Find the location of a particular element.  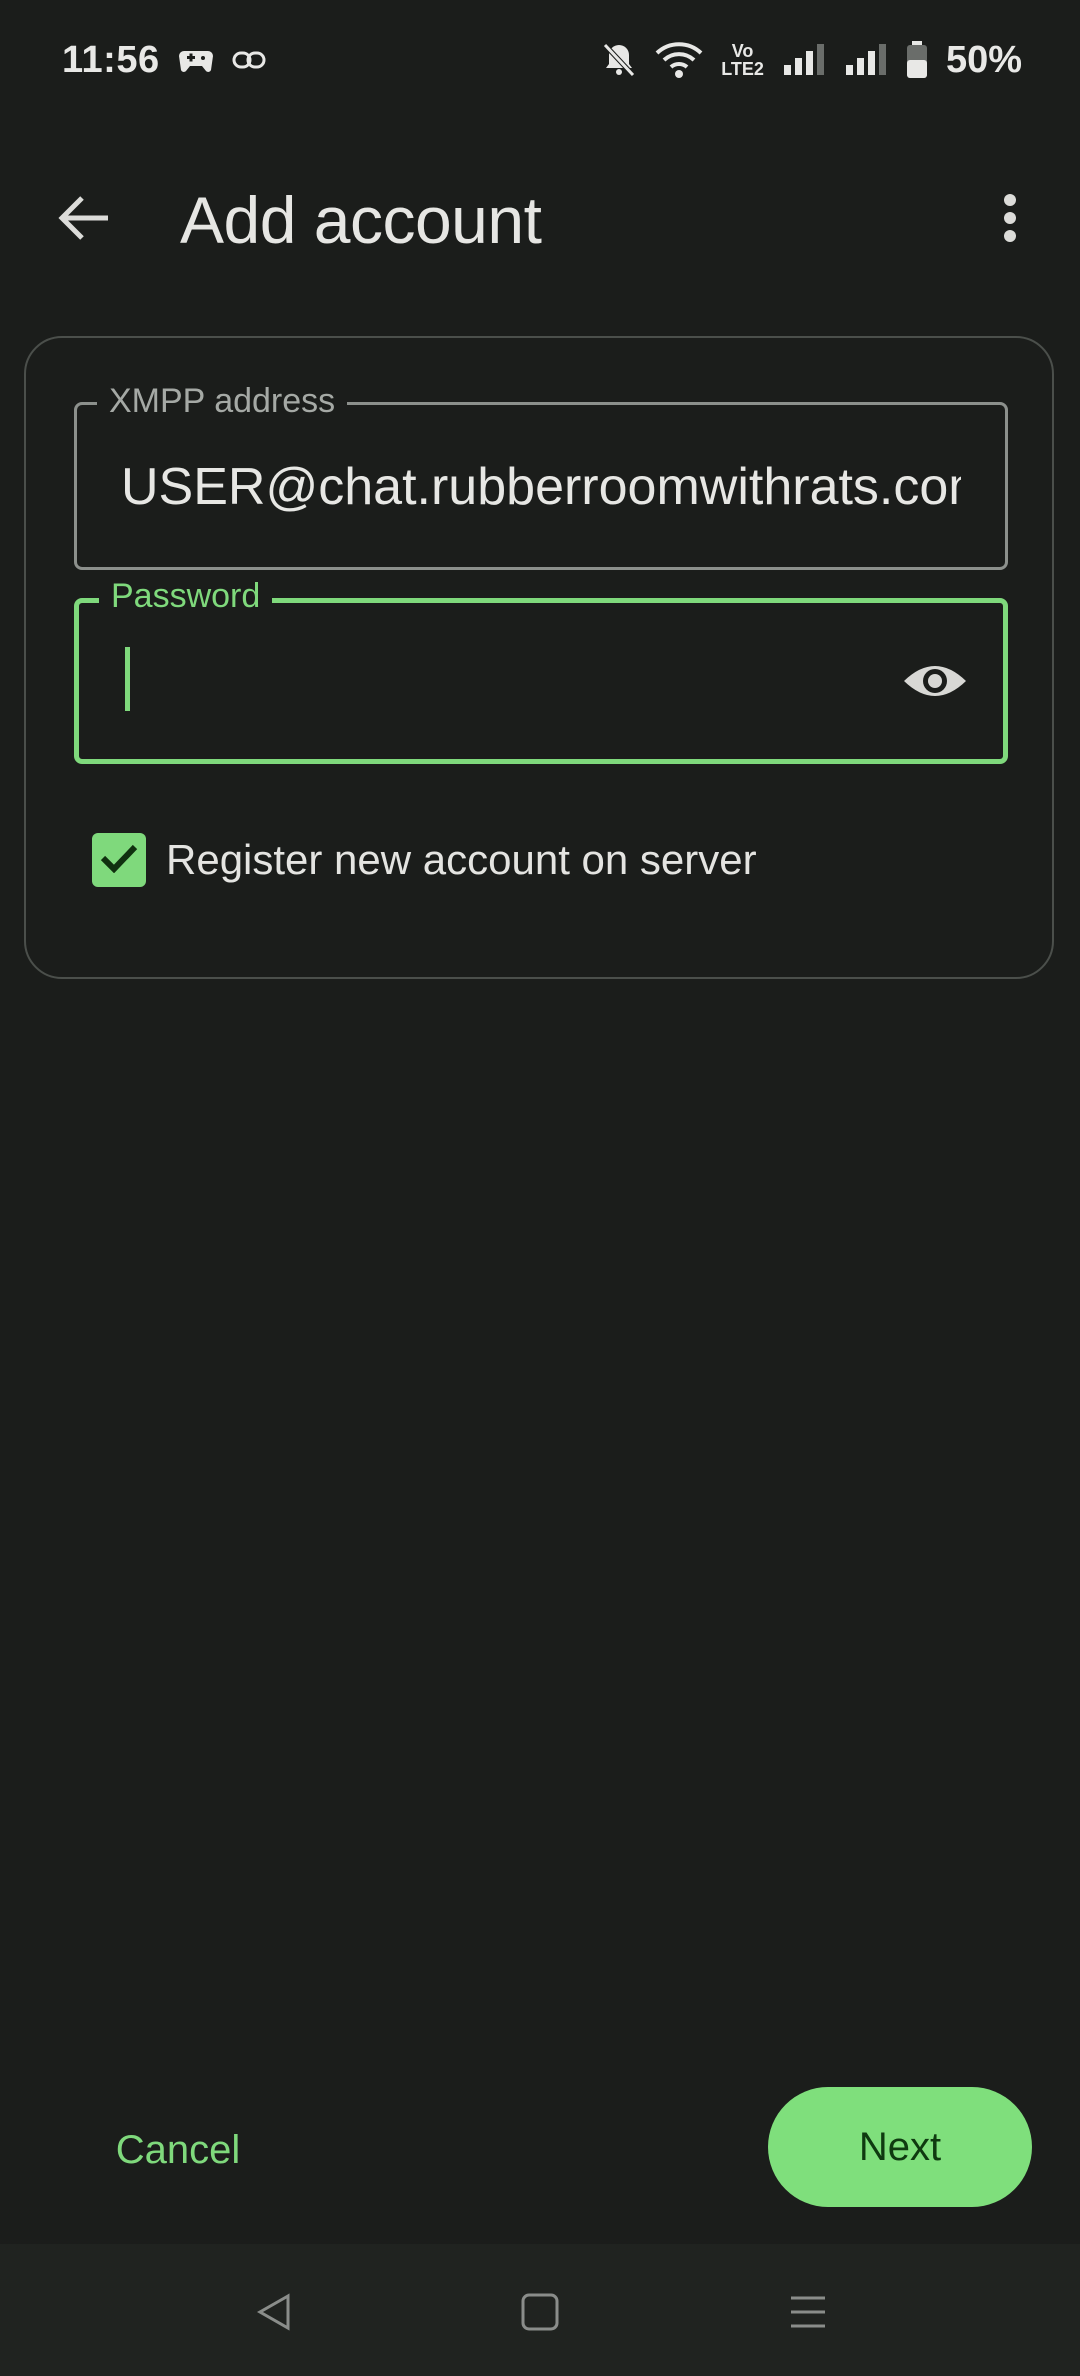

menu-lines-icon is located at coordinates (808, 2314).